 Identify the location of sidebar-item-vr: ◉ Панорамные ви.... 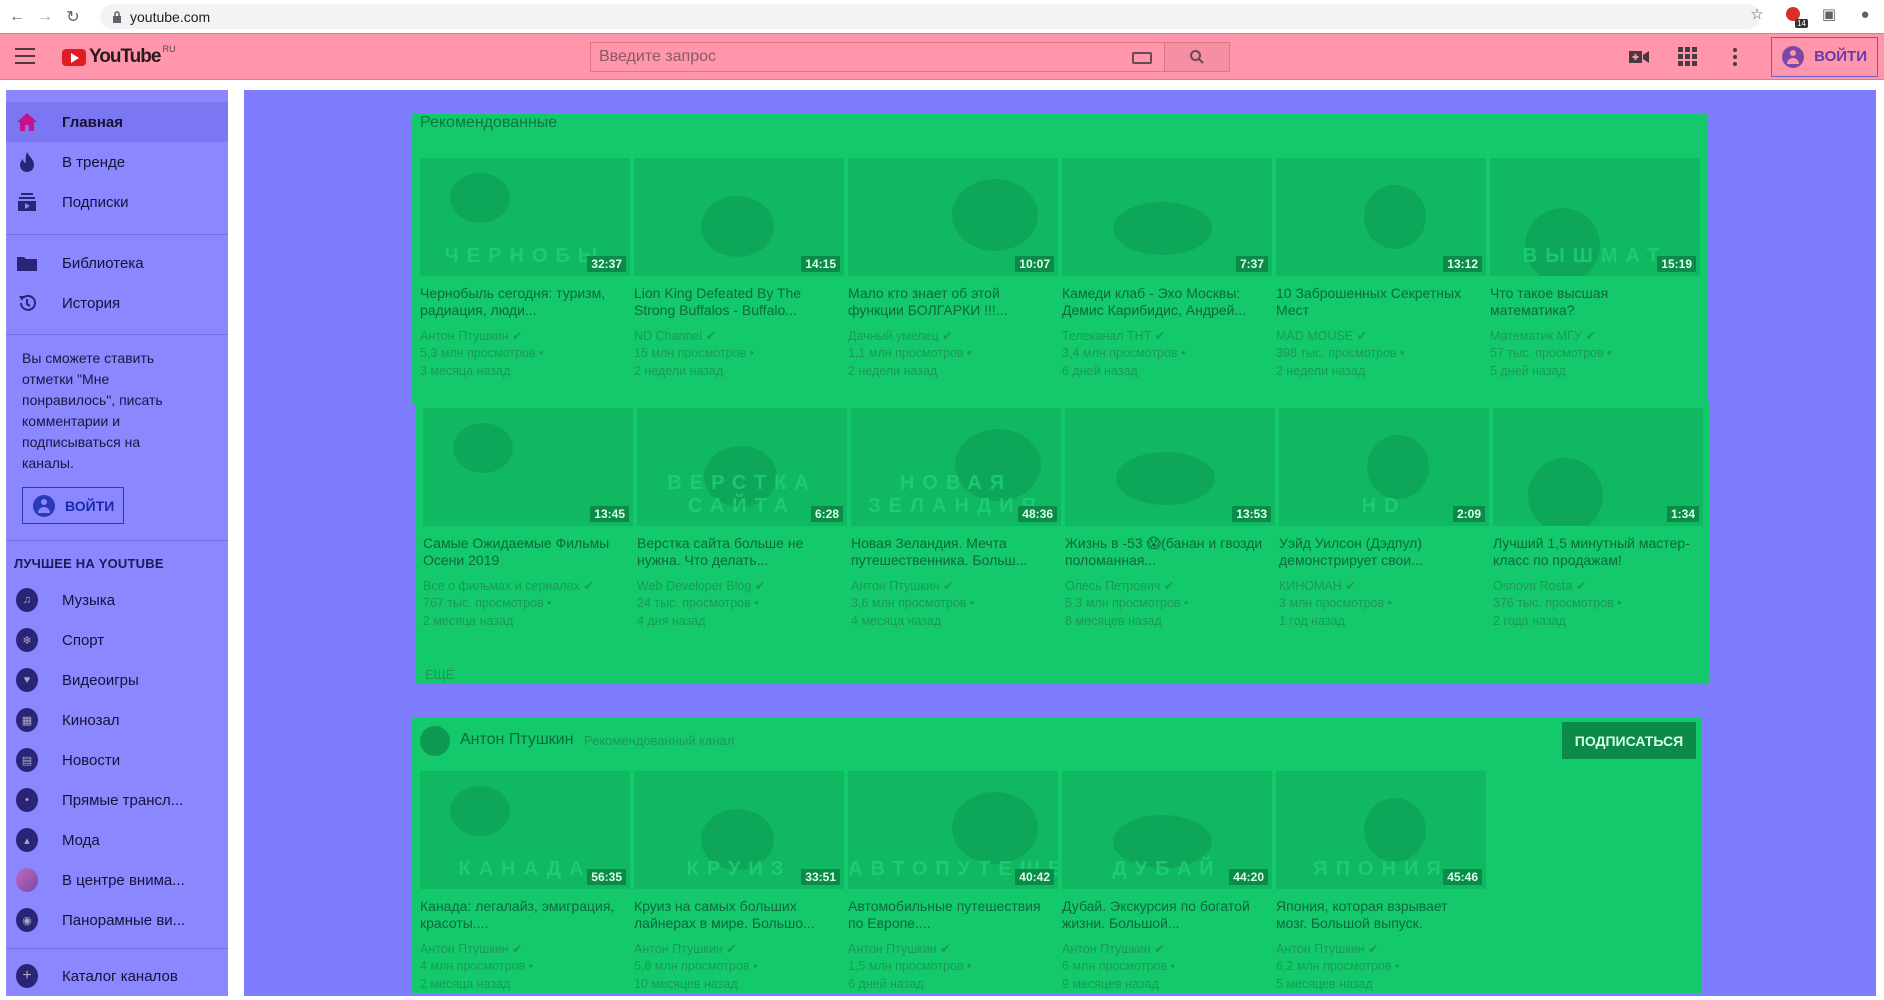
(117, 920).